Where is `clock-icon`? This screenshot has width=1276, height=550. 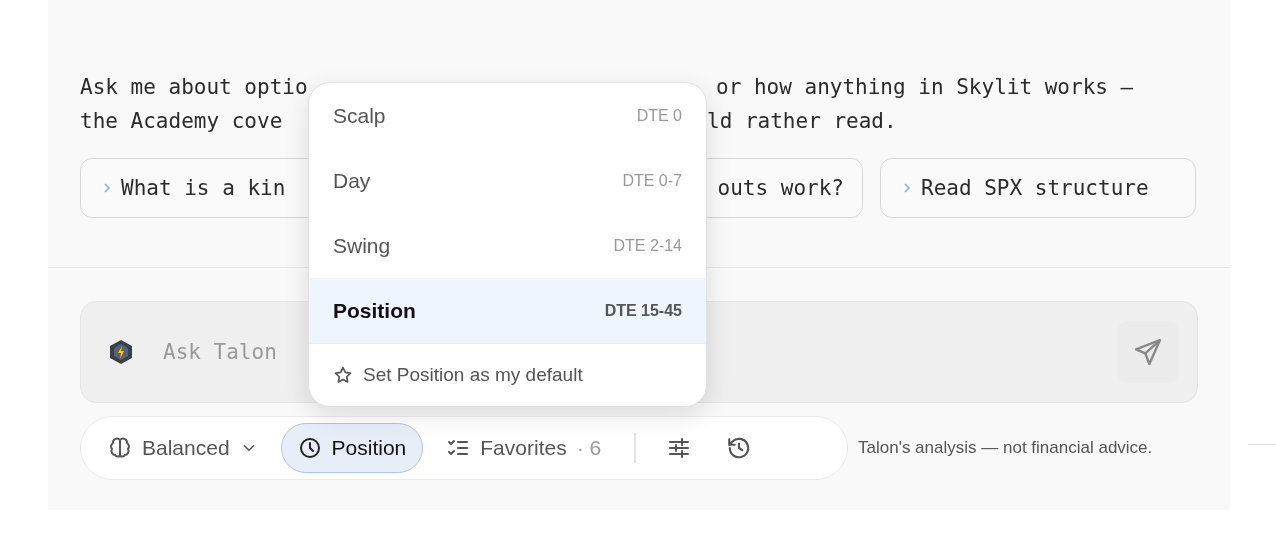 clock-icon is located at coordinates (309, 448).